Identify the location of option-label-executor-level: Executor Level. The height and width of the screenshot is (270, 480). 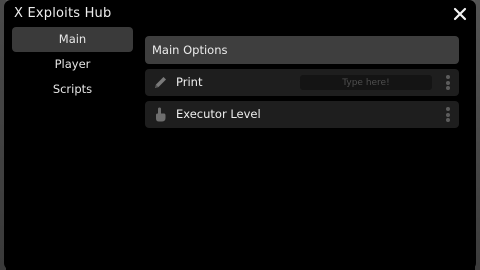
(218, 114).